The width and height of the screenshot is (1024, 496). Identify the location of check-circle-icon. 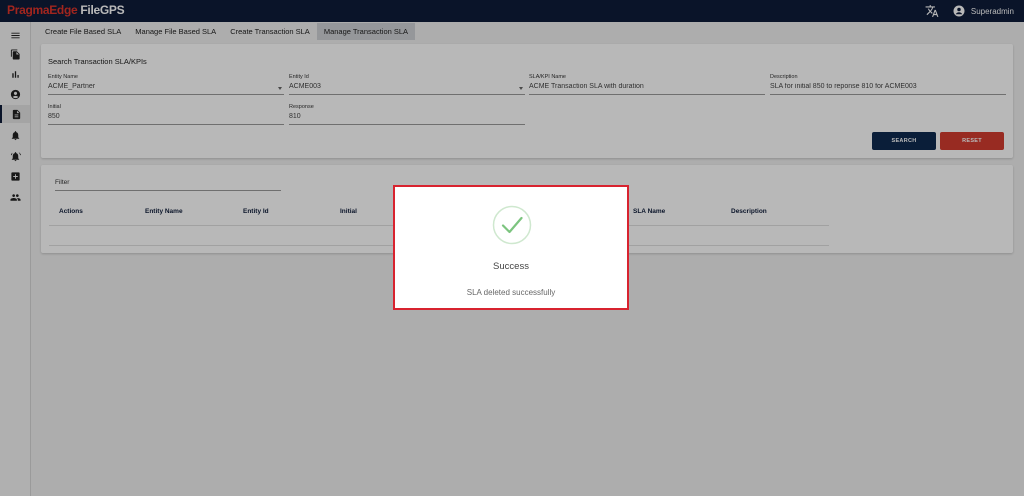
(512, 225).